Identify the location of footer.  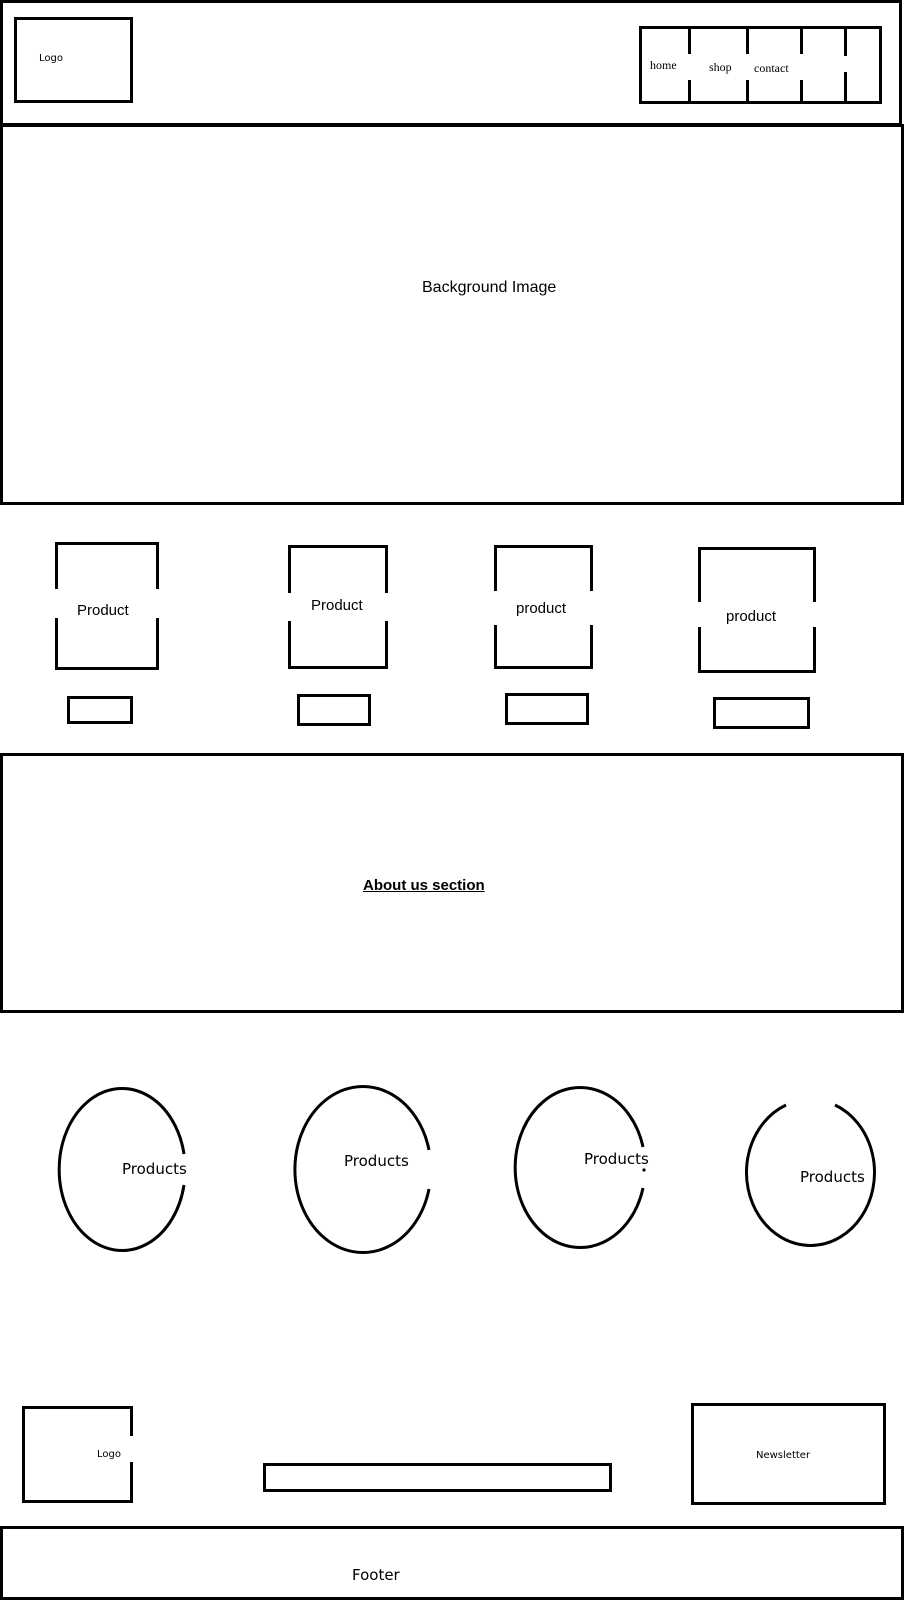
(452, 1563).